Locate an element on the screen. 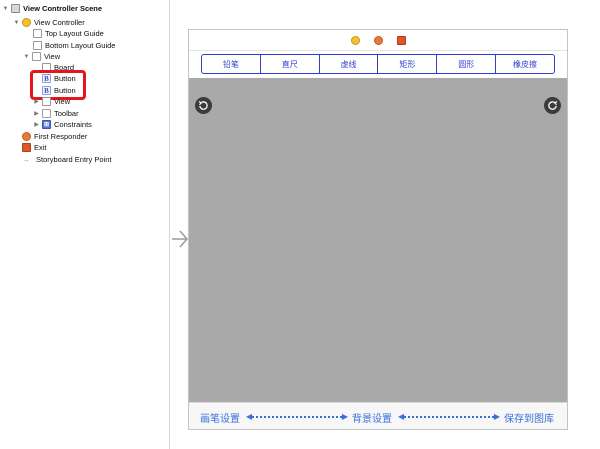  tree-row-toolbar: ▶ Toolbar is located at coordinates (56, 113).